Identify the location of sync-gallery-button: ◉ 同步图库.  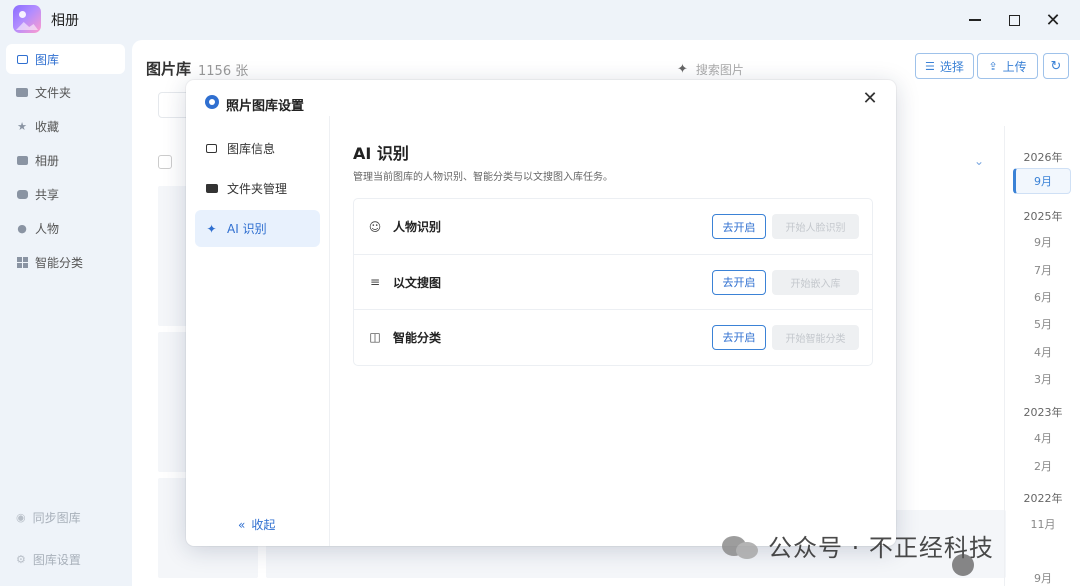
(65, 517).